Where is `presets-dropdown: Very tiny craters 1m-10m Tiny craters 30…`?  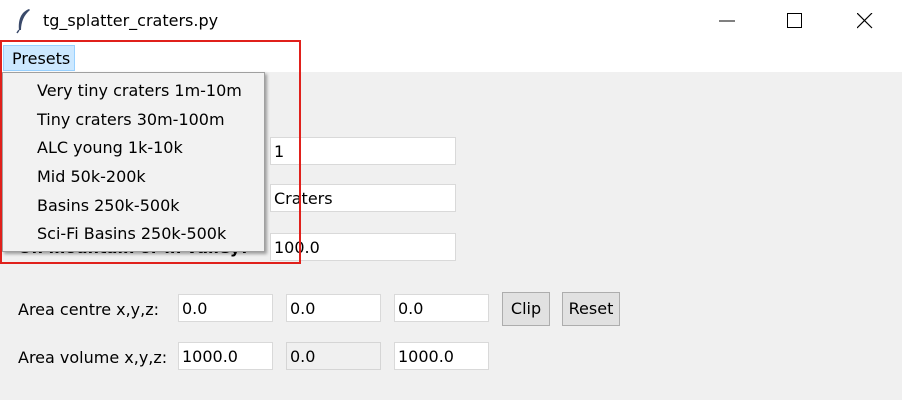
presets-dropdown: Very tiny craters 1m-10m Tiny craters 30… is located at coordinates (133, 162).